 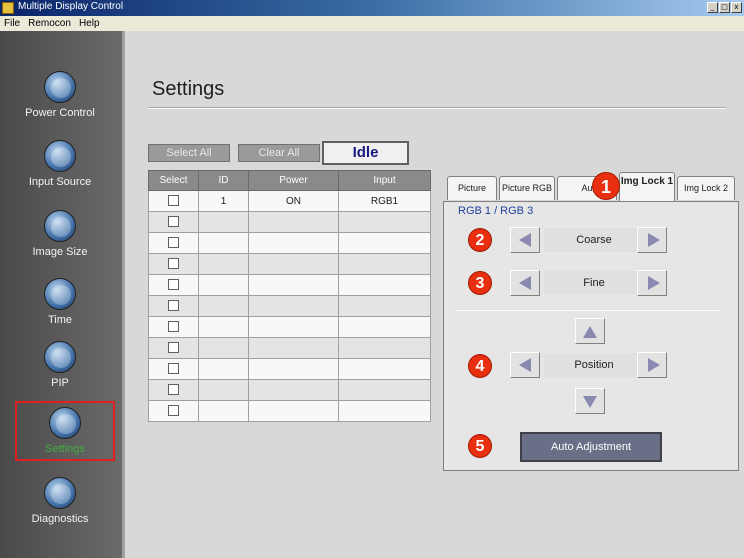 I want to click on sidebar-item-label: Time, so click(x=60, y=320).